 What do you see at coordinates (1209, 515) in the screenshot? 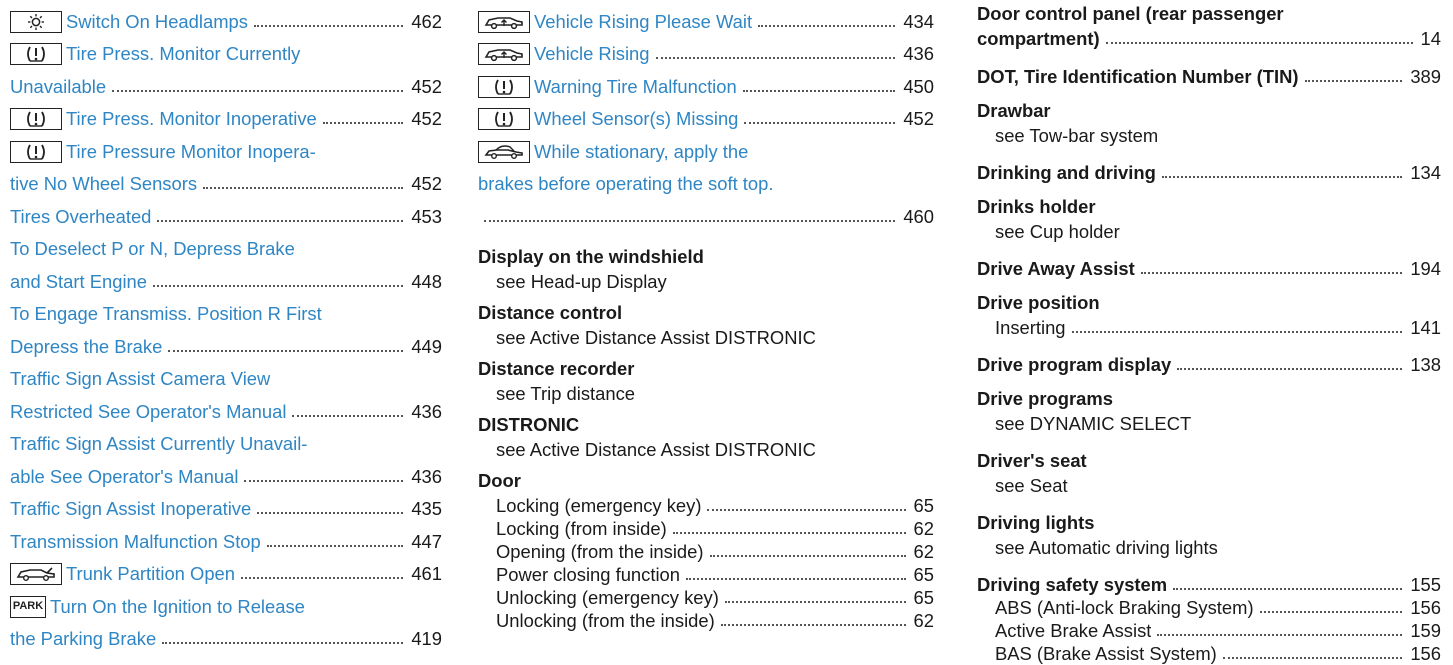
I see `index-entry-head: Driving lights` at bounding box center [1209, 515].